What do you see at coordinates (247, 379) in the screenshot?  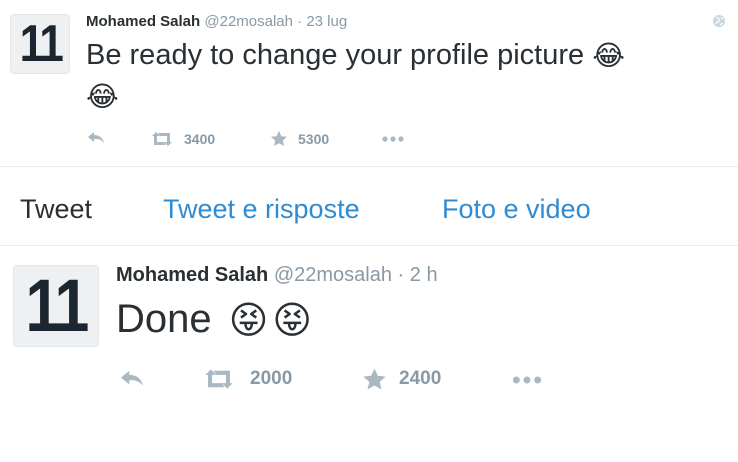 I see `retweet-button: 2000` at bounding box center [247, 379].